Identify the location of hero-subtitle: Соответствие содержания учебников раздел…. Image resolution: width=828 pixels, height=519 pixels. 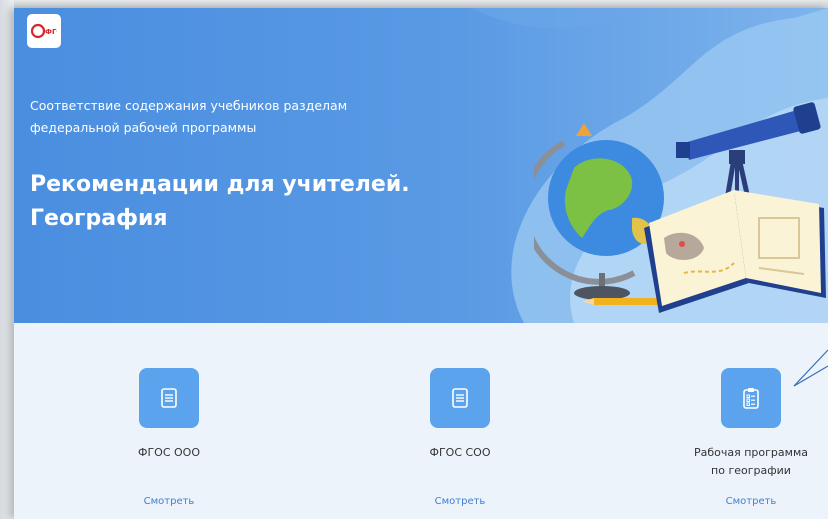
(189, 116).